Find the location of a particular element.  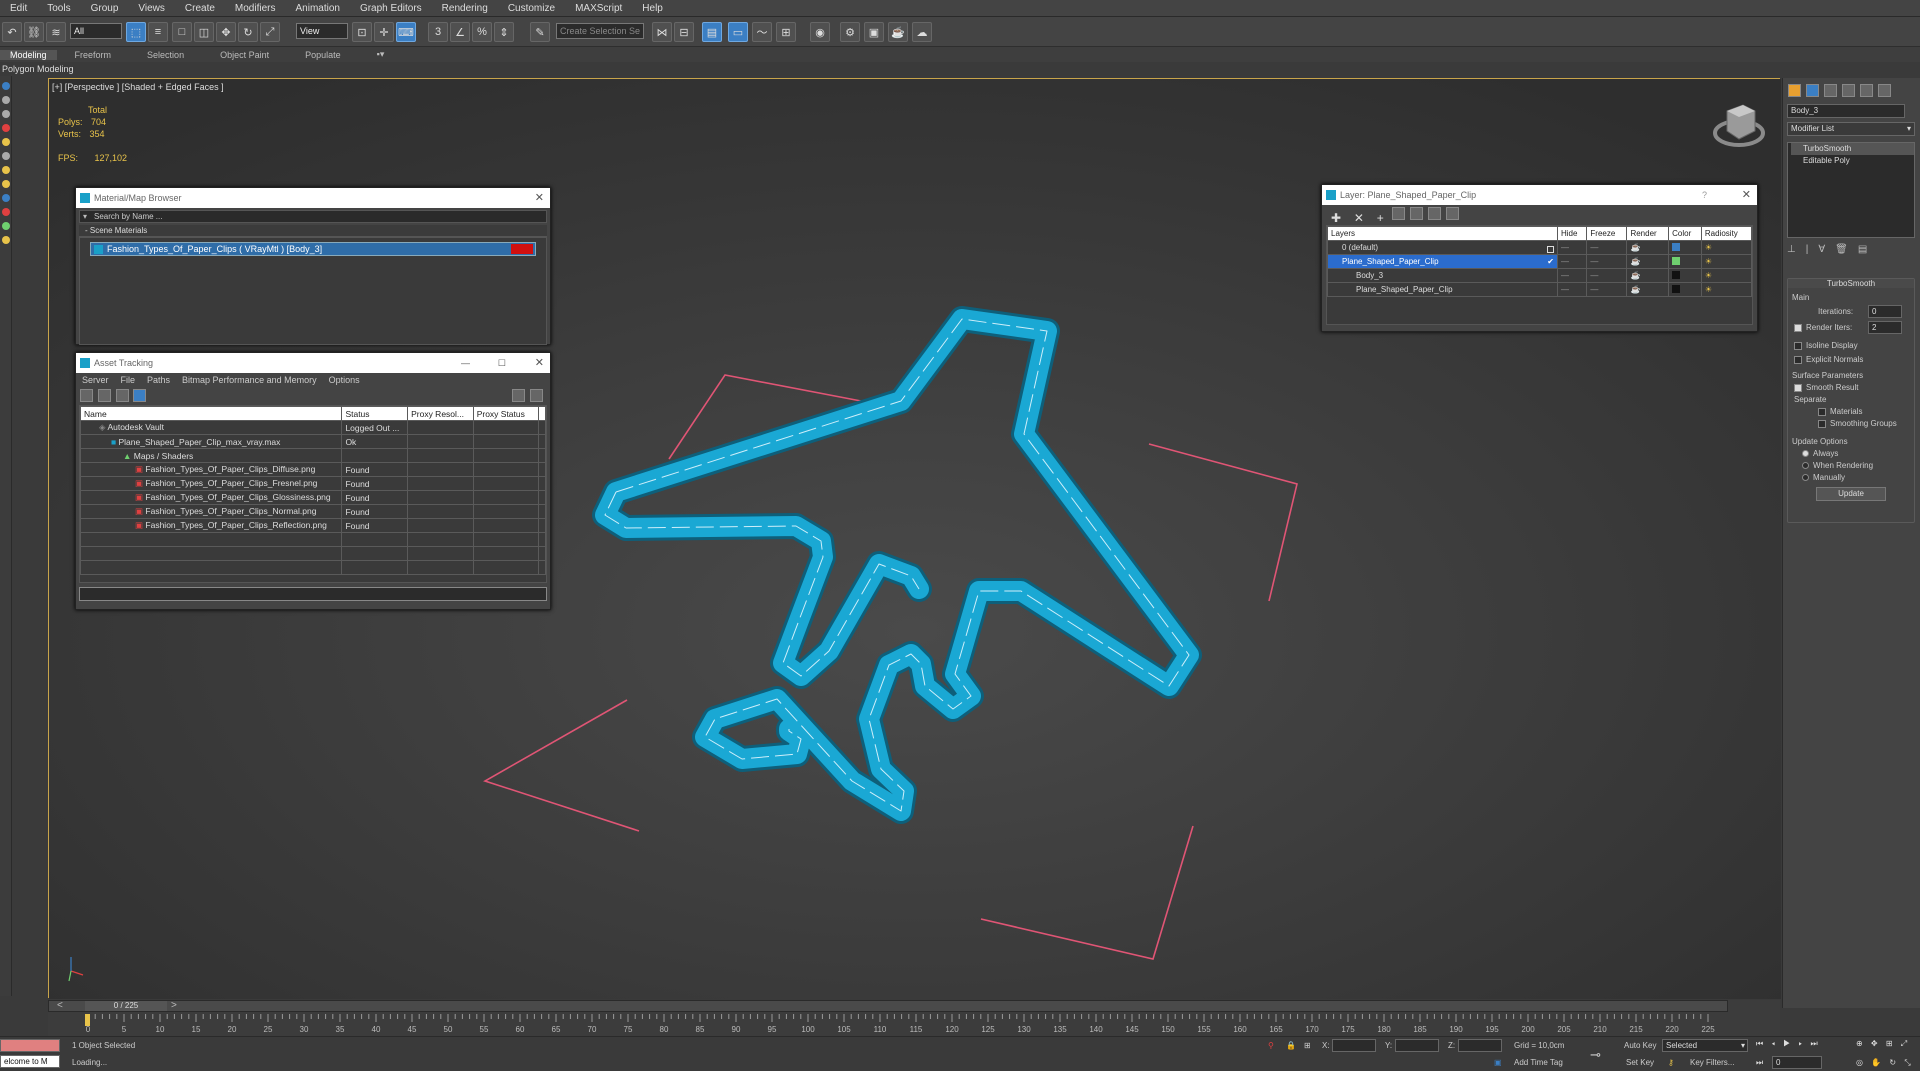

menu-server: Server is located at coordinates (95, 380).